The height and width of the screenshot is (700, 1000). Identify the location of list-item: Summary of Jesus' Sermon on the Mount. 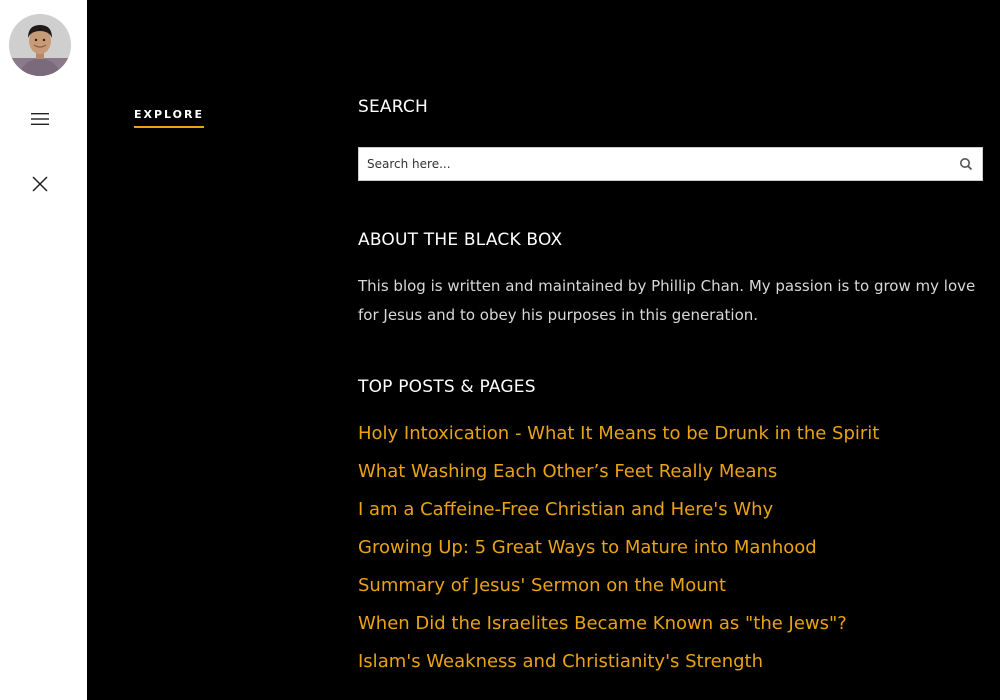
(618, 591).